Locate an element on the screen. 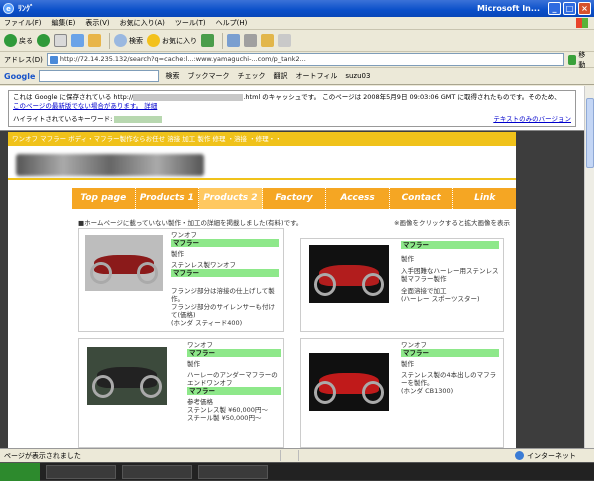 Image resolution: width=594 pixels, height=481 pixels. google-search-button: 検索 is located at coordinates (172, 76).